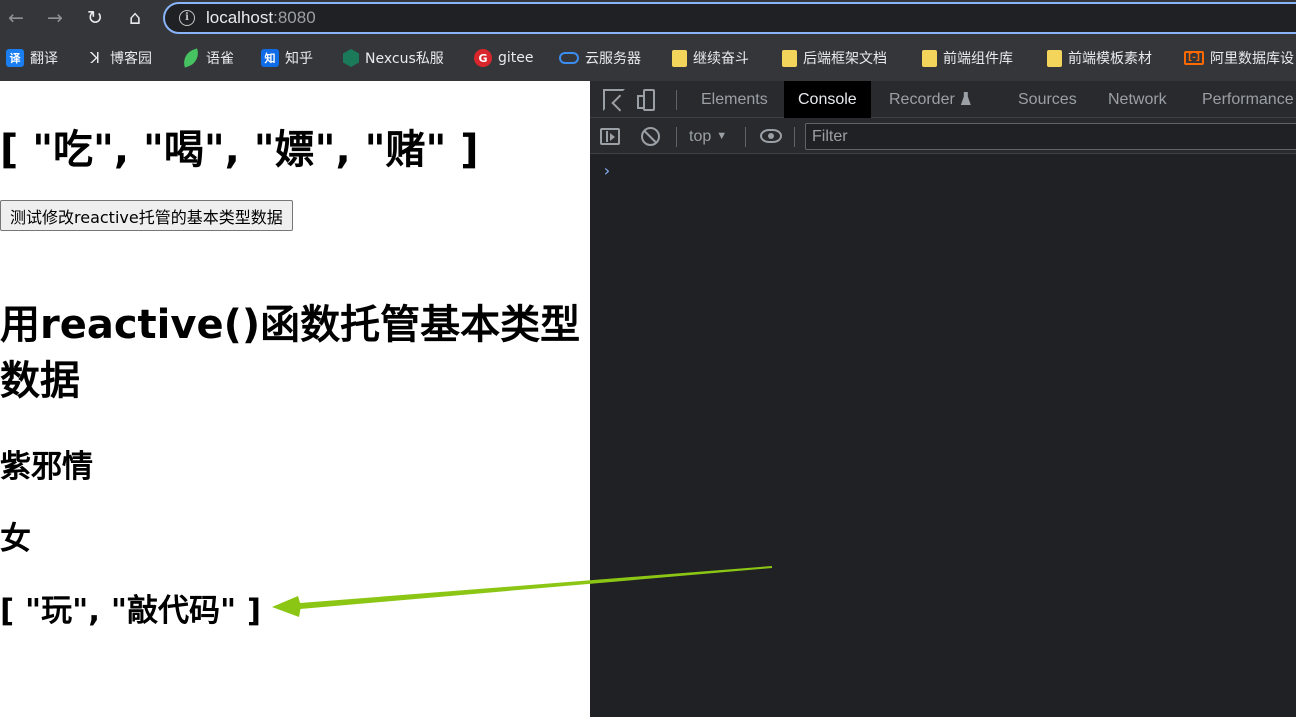  Describe the element at coordinates (15, 58) in the screenshot. I see `translate-icon: 译` at that location.